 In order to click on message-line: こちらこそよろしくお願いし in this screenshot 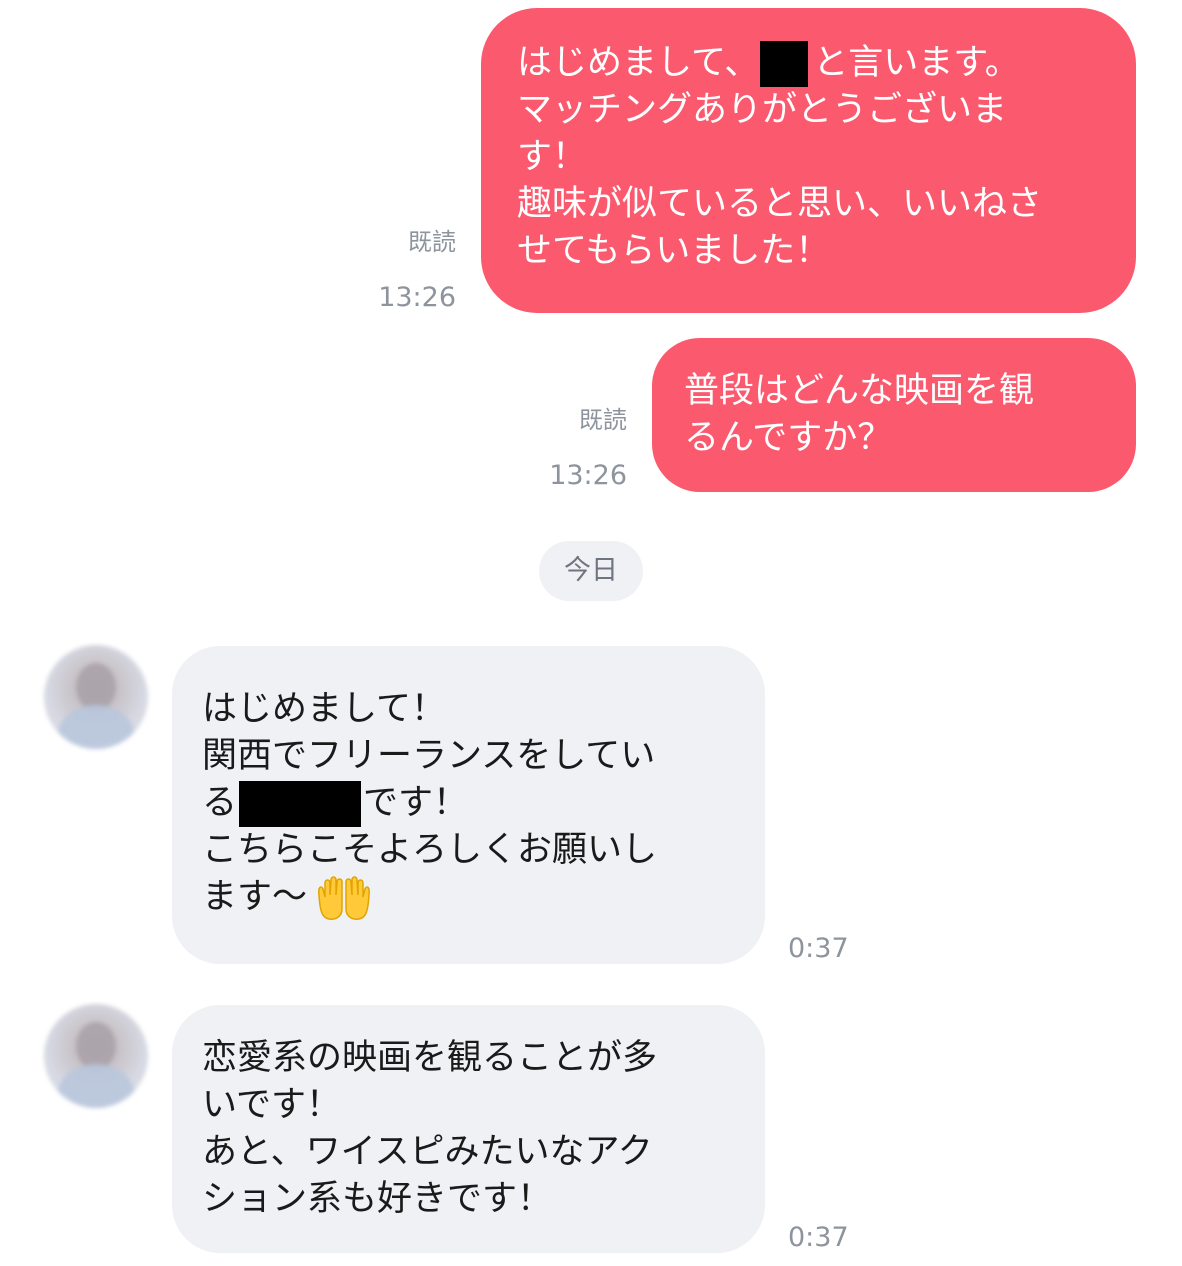, I will do `click(430, 850)`.